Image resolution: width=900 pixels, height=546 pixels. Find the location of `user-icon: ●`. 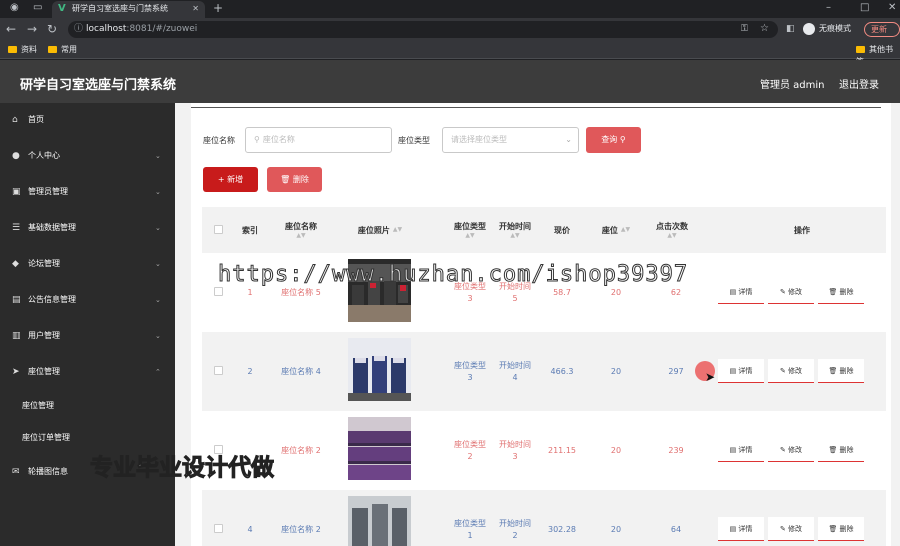

user-icon: ● is located at coordinates (16, 156).